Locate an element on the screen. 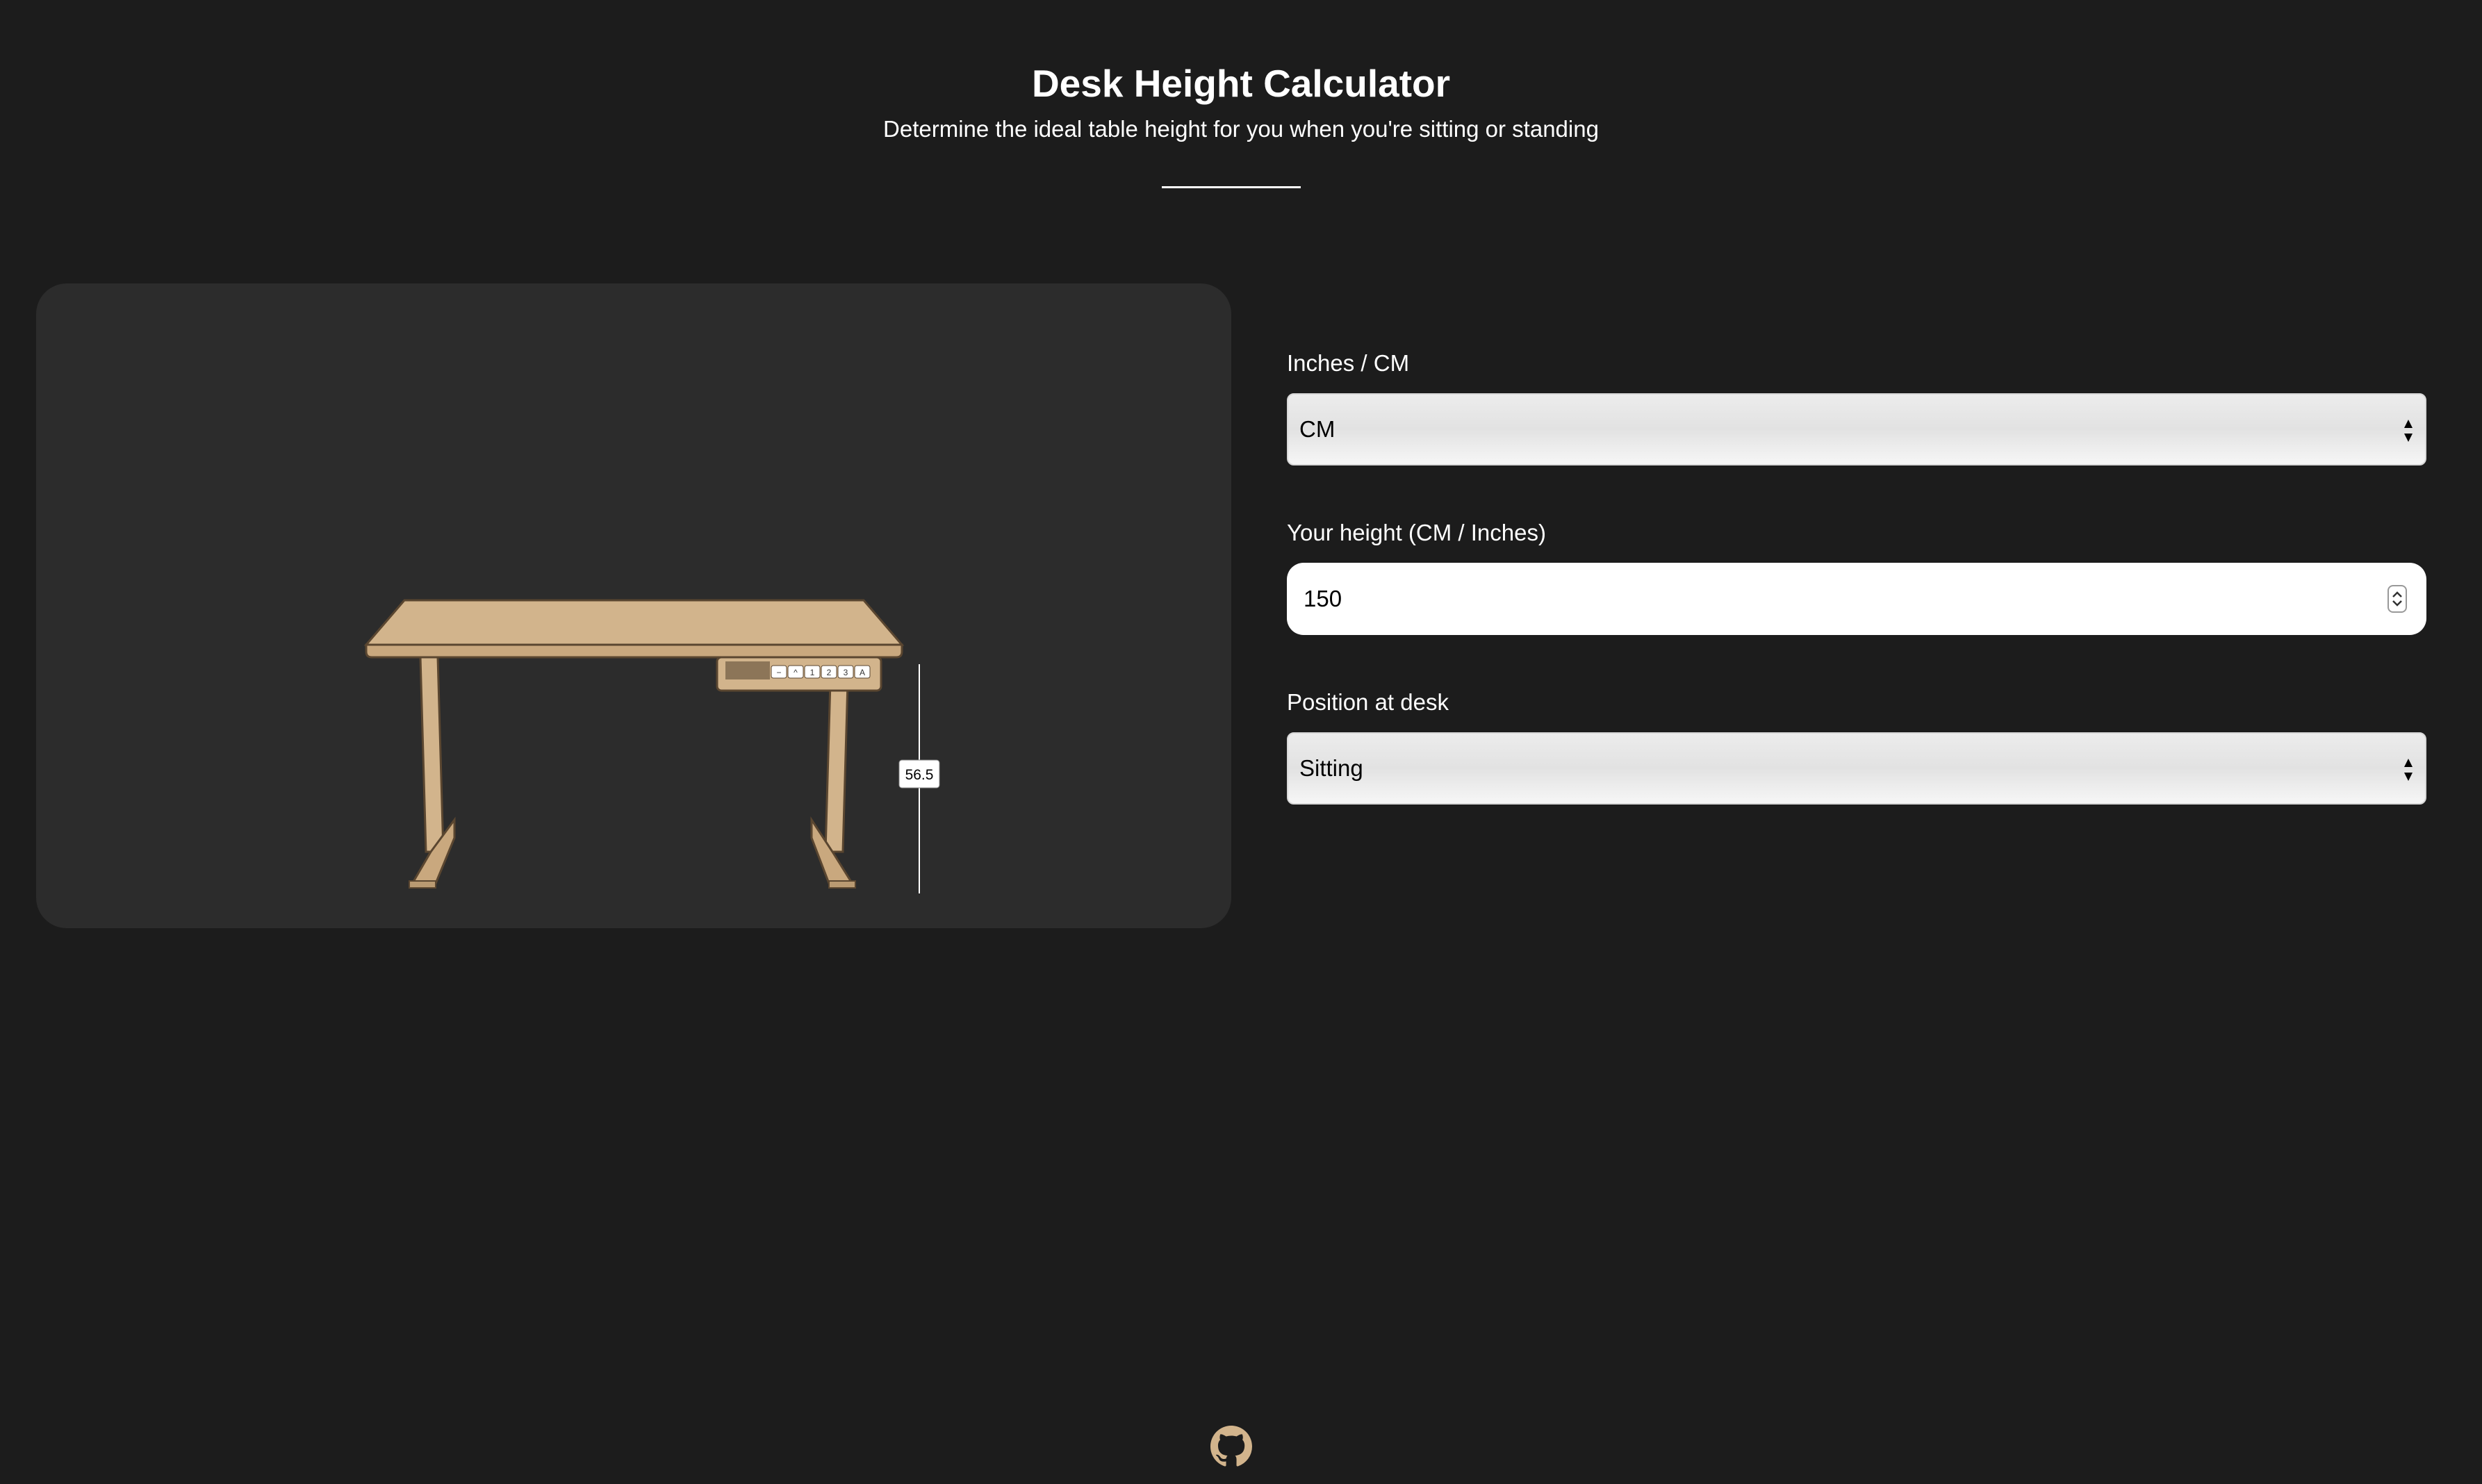 This screenshot has height=1484, width=2482. unit-select: CM is located at coordinates (1856, 429).